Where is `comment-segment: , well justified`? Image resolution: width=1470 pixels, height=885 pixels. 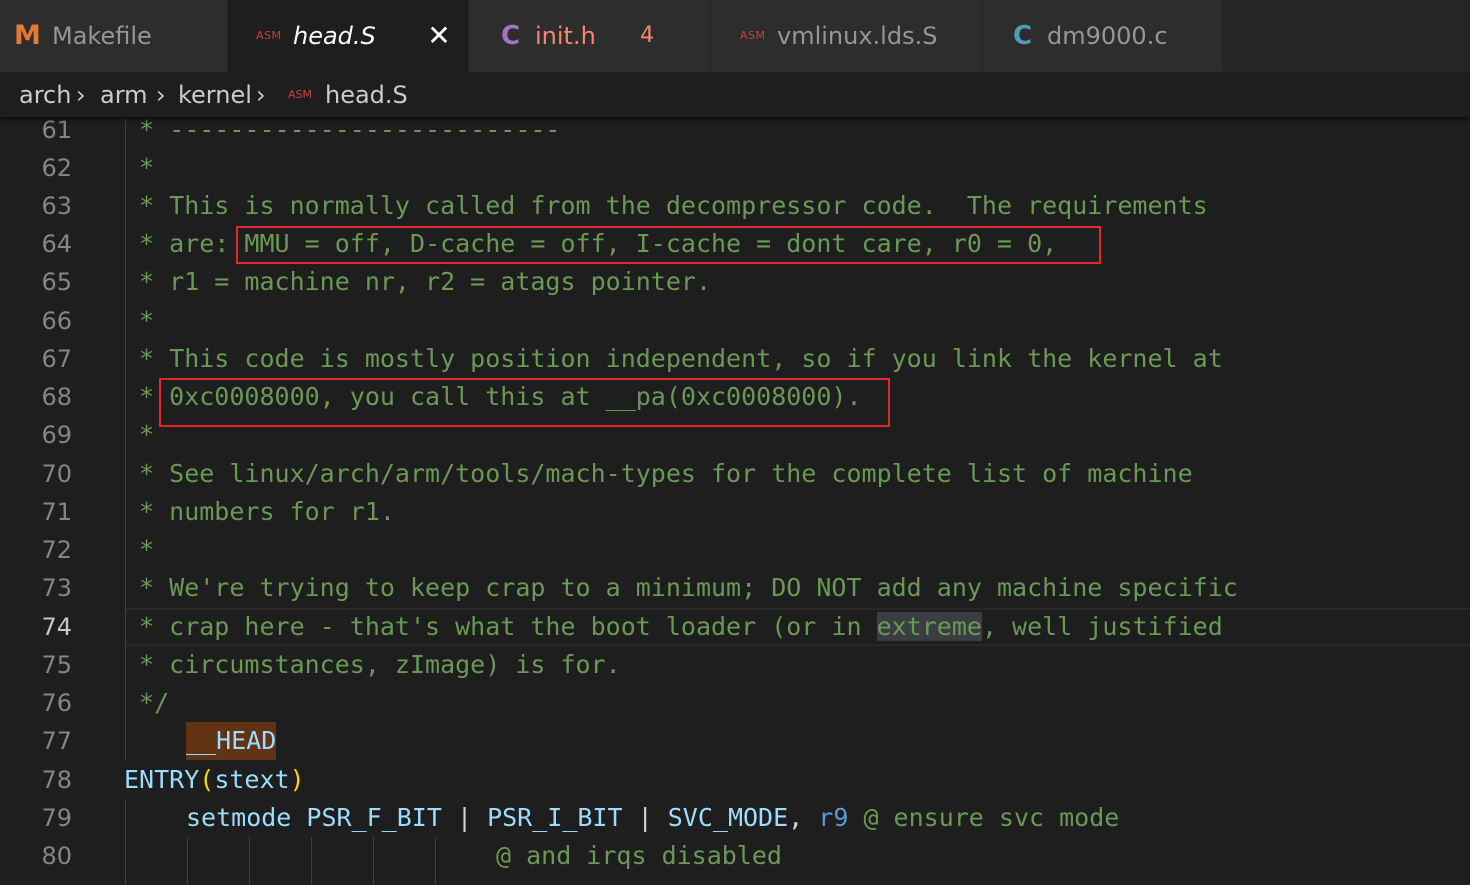
comment-segment: , well justified is located at coordinates (1102, 626).